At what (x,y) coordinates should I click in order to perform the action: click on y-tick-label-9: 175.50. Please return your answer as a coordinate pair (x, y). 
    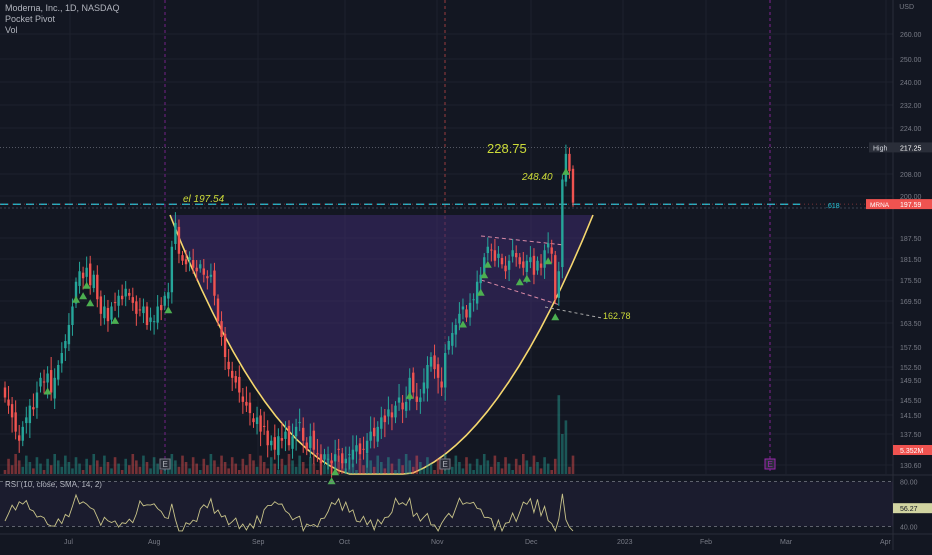
    Looking at the image, I should click on (911, 281).